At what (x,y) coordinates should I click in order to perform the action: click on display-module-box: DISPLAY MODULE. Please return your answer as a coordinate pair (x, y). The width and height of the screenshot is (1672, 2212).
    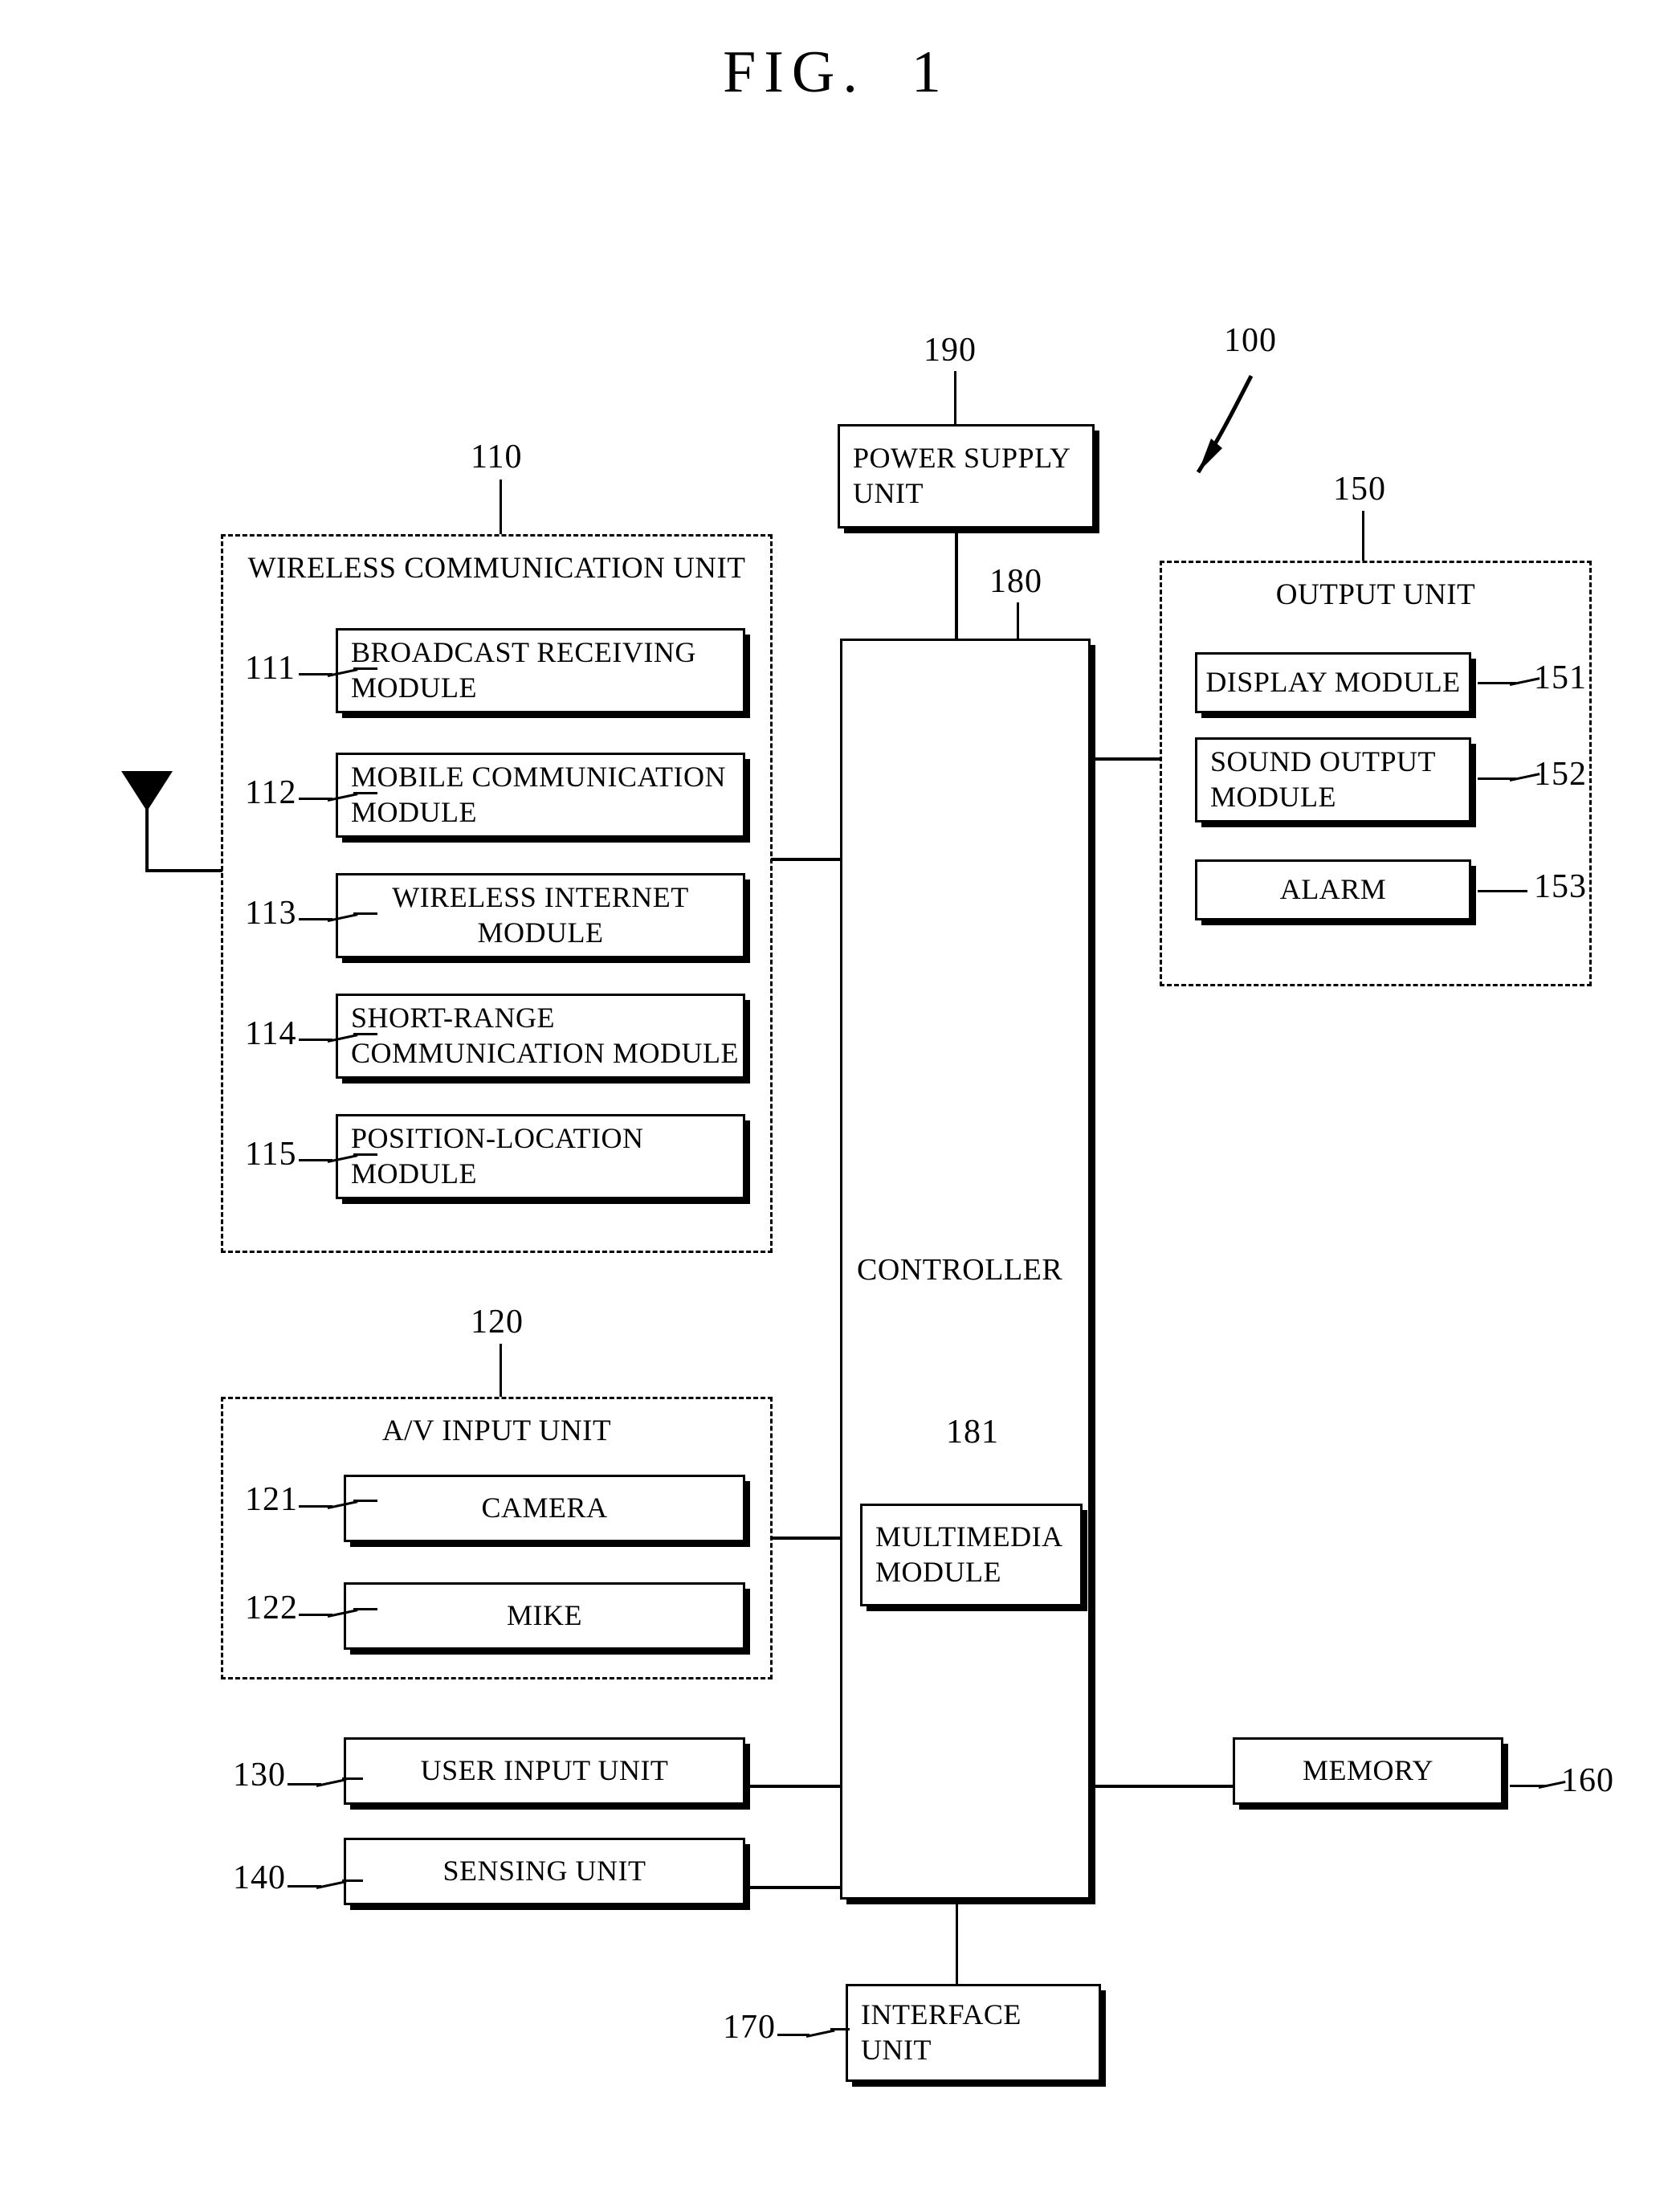
    Looking at the image, I should click on (1333, 682).